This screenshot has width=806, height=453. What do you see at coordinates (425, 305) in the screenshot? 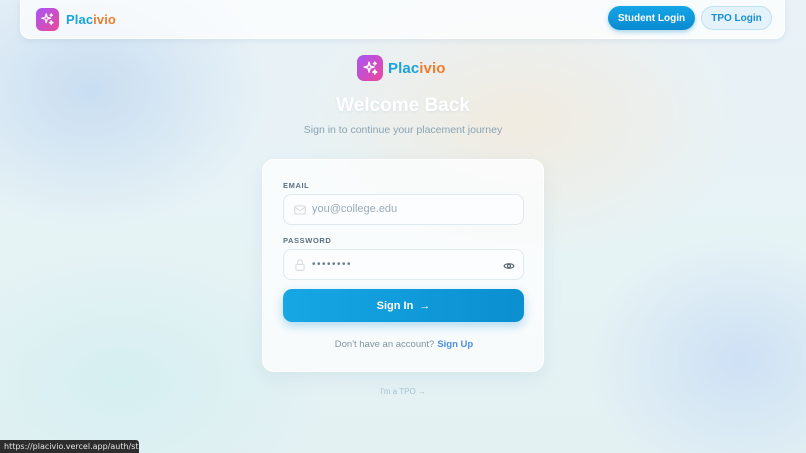
I see `arrow-right-icon: →` at bounding box center [425, 305].